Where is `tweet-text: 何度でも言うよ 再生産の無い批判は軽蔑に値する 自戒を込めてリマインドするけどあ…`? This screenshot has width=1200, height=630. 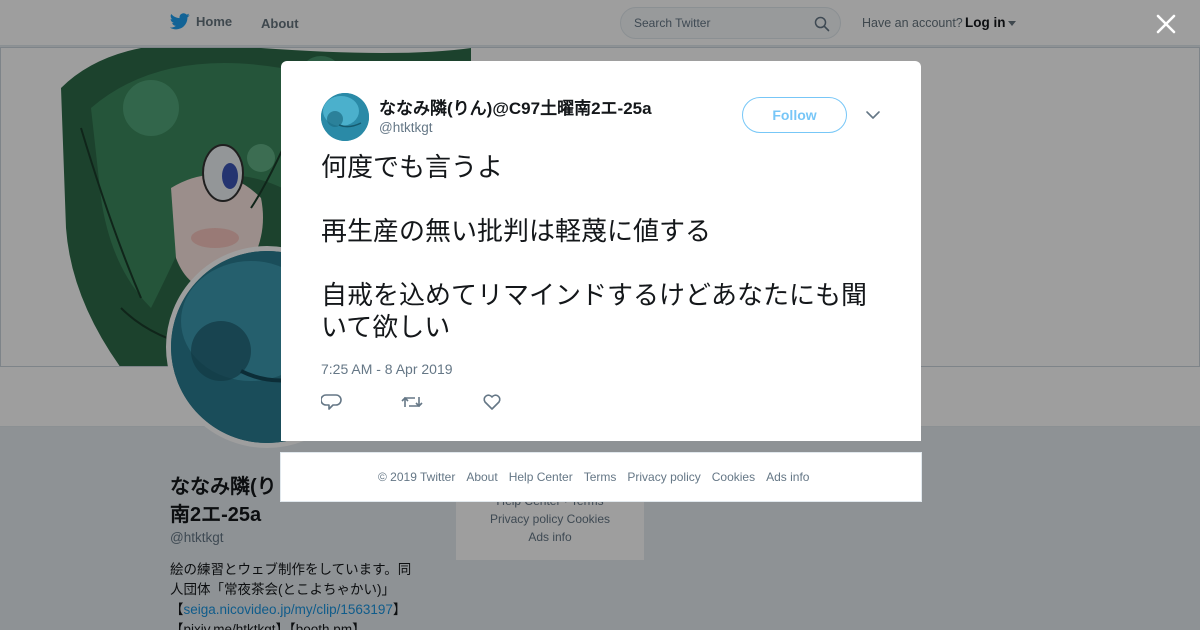 tweet-text: 何度でも言うよ 再生産の無い批判は軽蔑に値する 自戒を込めてリマインドするけどあ… is located at coordinates (601, 248).